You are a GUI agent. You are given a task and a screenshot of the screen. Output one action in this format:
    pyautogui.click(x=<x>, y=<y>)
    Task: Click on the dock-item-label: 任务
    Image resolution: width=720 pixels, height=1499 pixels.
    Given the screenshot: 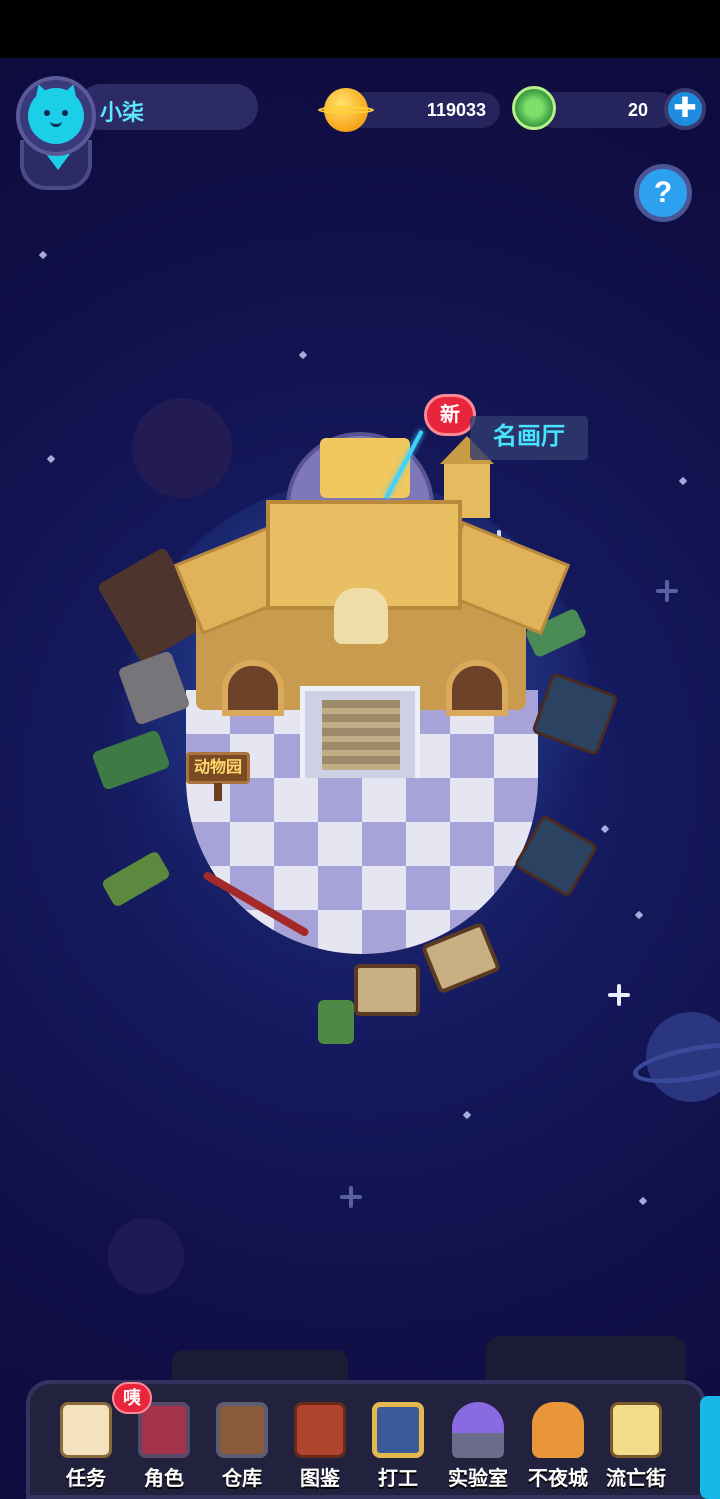 What is the action you would take?
    pyautogui.click(x=86, y=1479)
    